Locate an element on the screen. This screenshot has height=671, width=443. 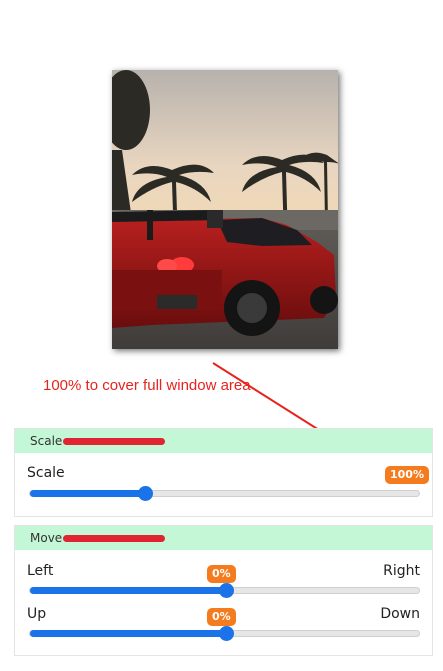
left-label: Left is located at coordinates (40, 571).